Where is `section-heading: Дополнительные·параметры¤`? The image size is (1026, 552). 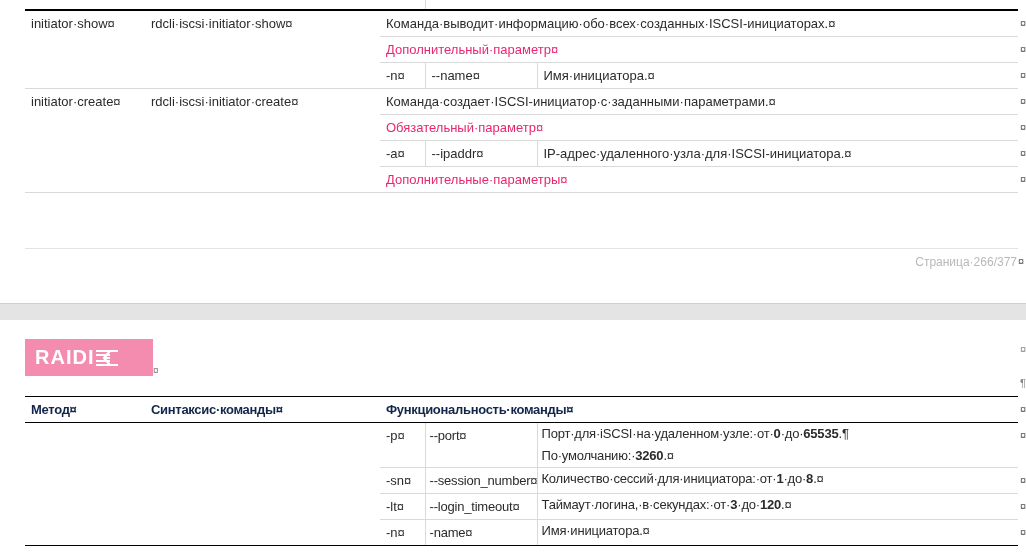
section-heading: Дополнительные·параметры¤ is located at coordinates (477, 179).